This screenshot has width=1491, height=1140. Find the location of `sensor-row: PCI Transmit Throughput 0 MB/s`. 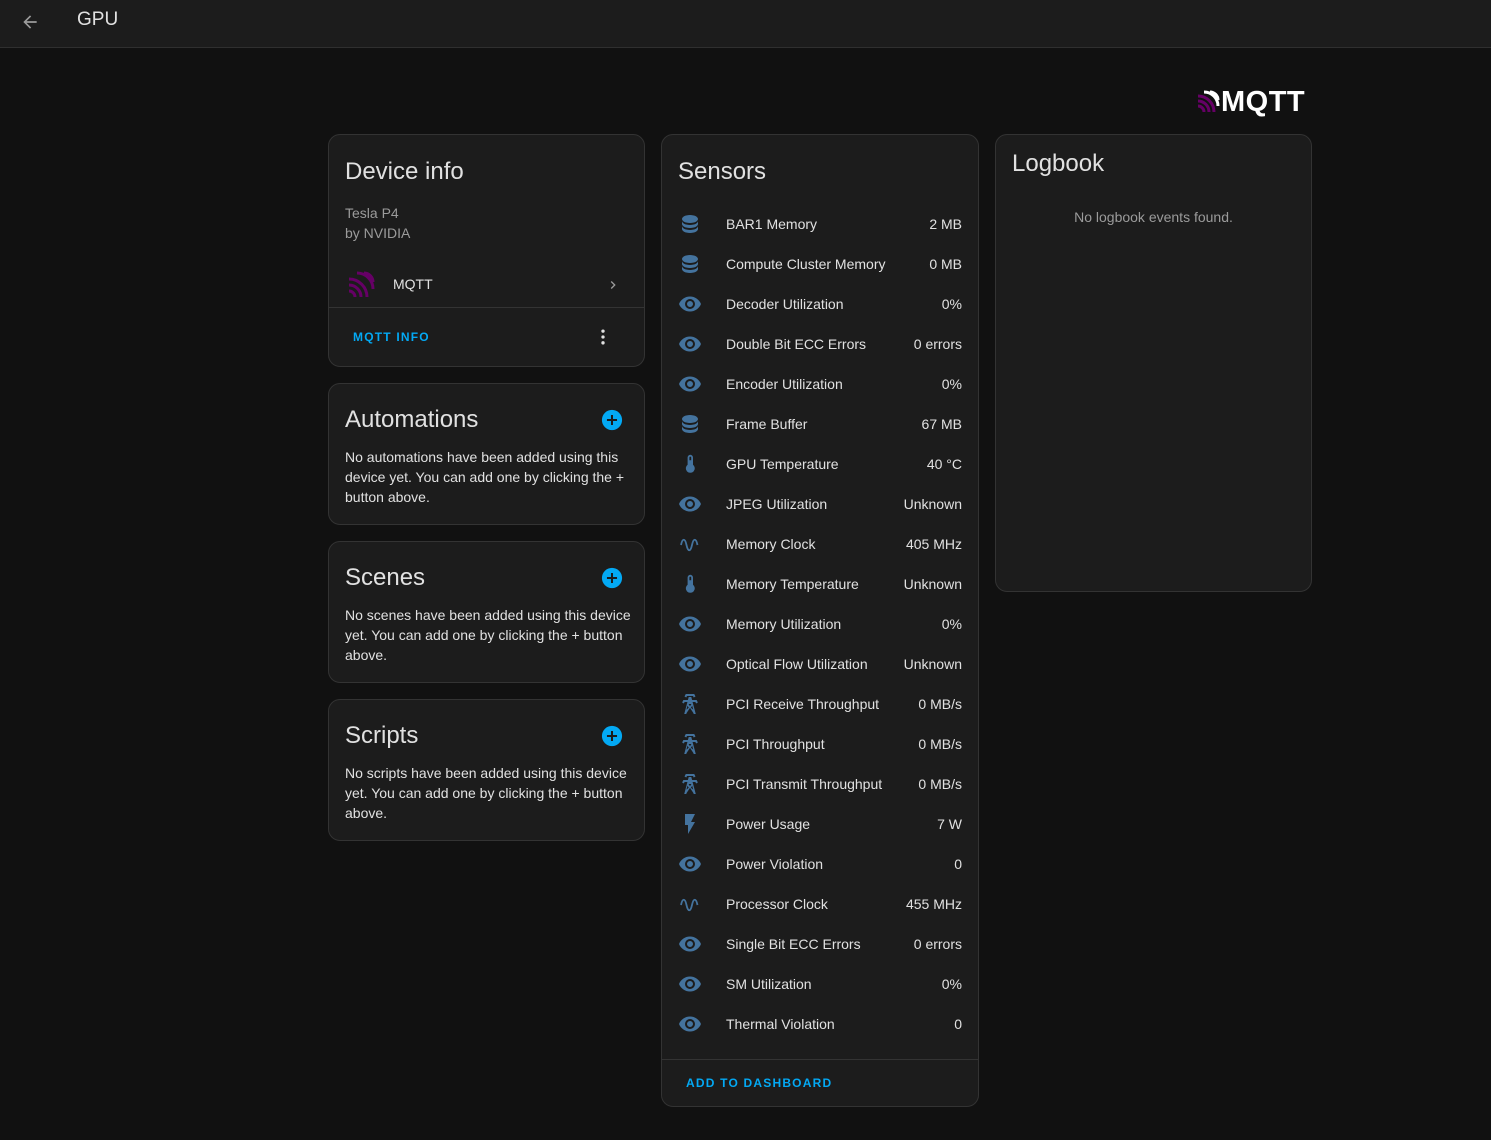

sensor-row: PCI Transmit Throughput 0 MB/s is located at coordinates (820, 784).